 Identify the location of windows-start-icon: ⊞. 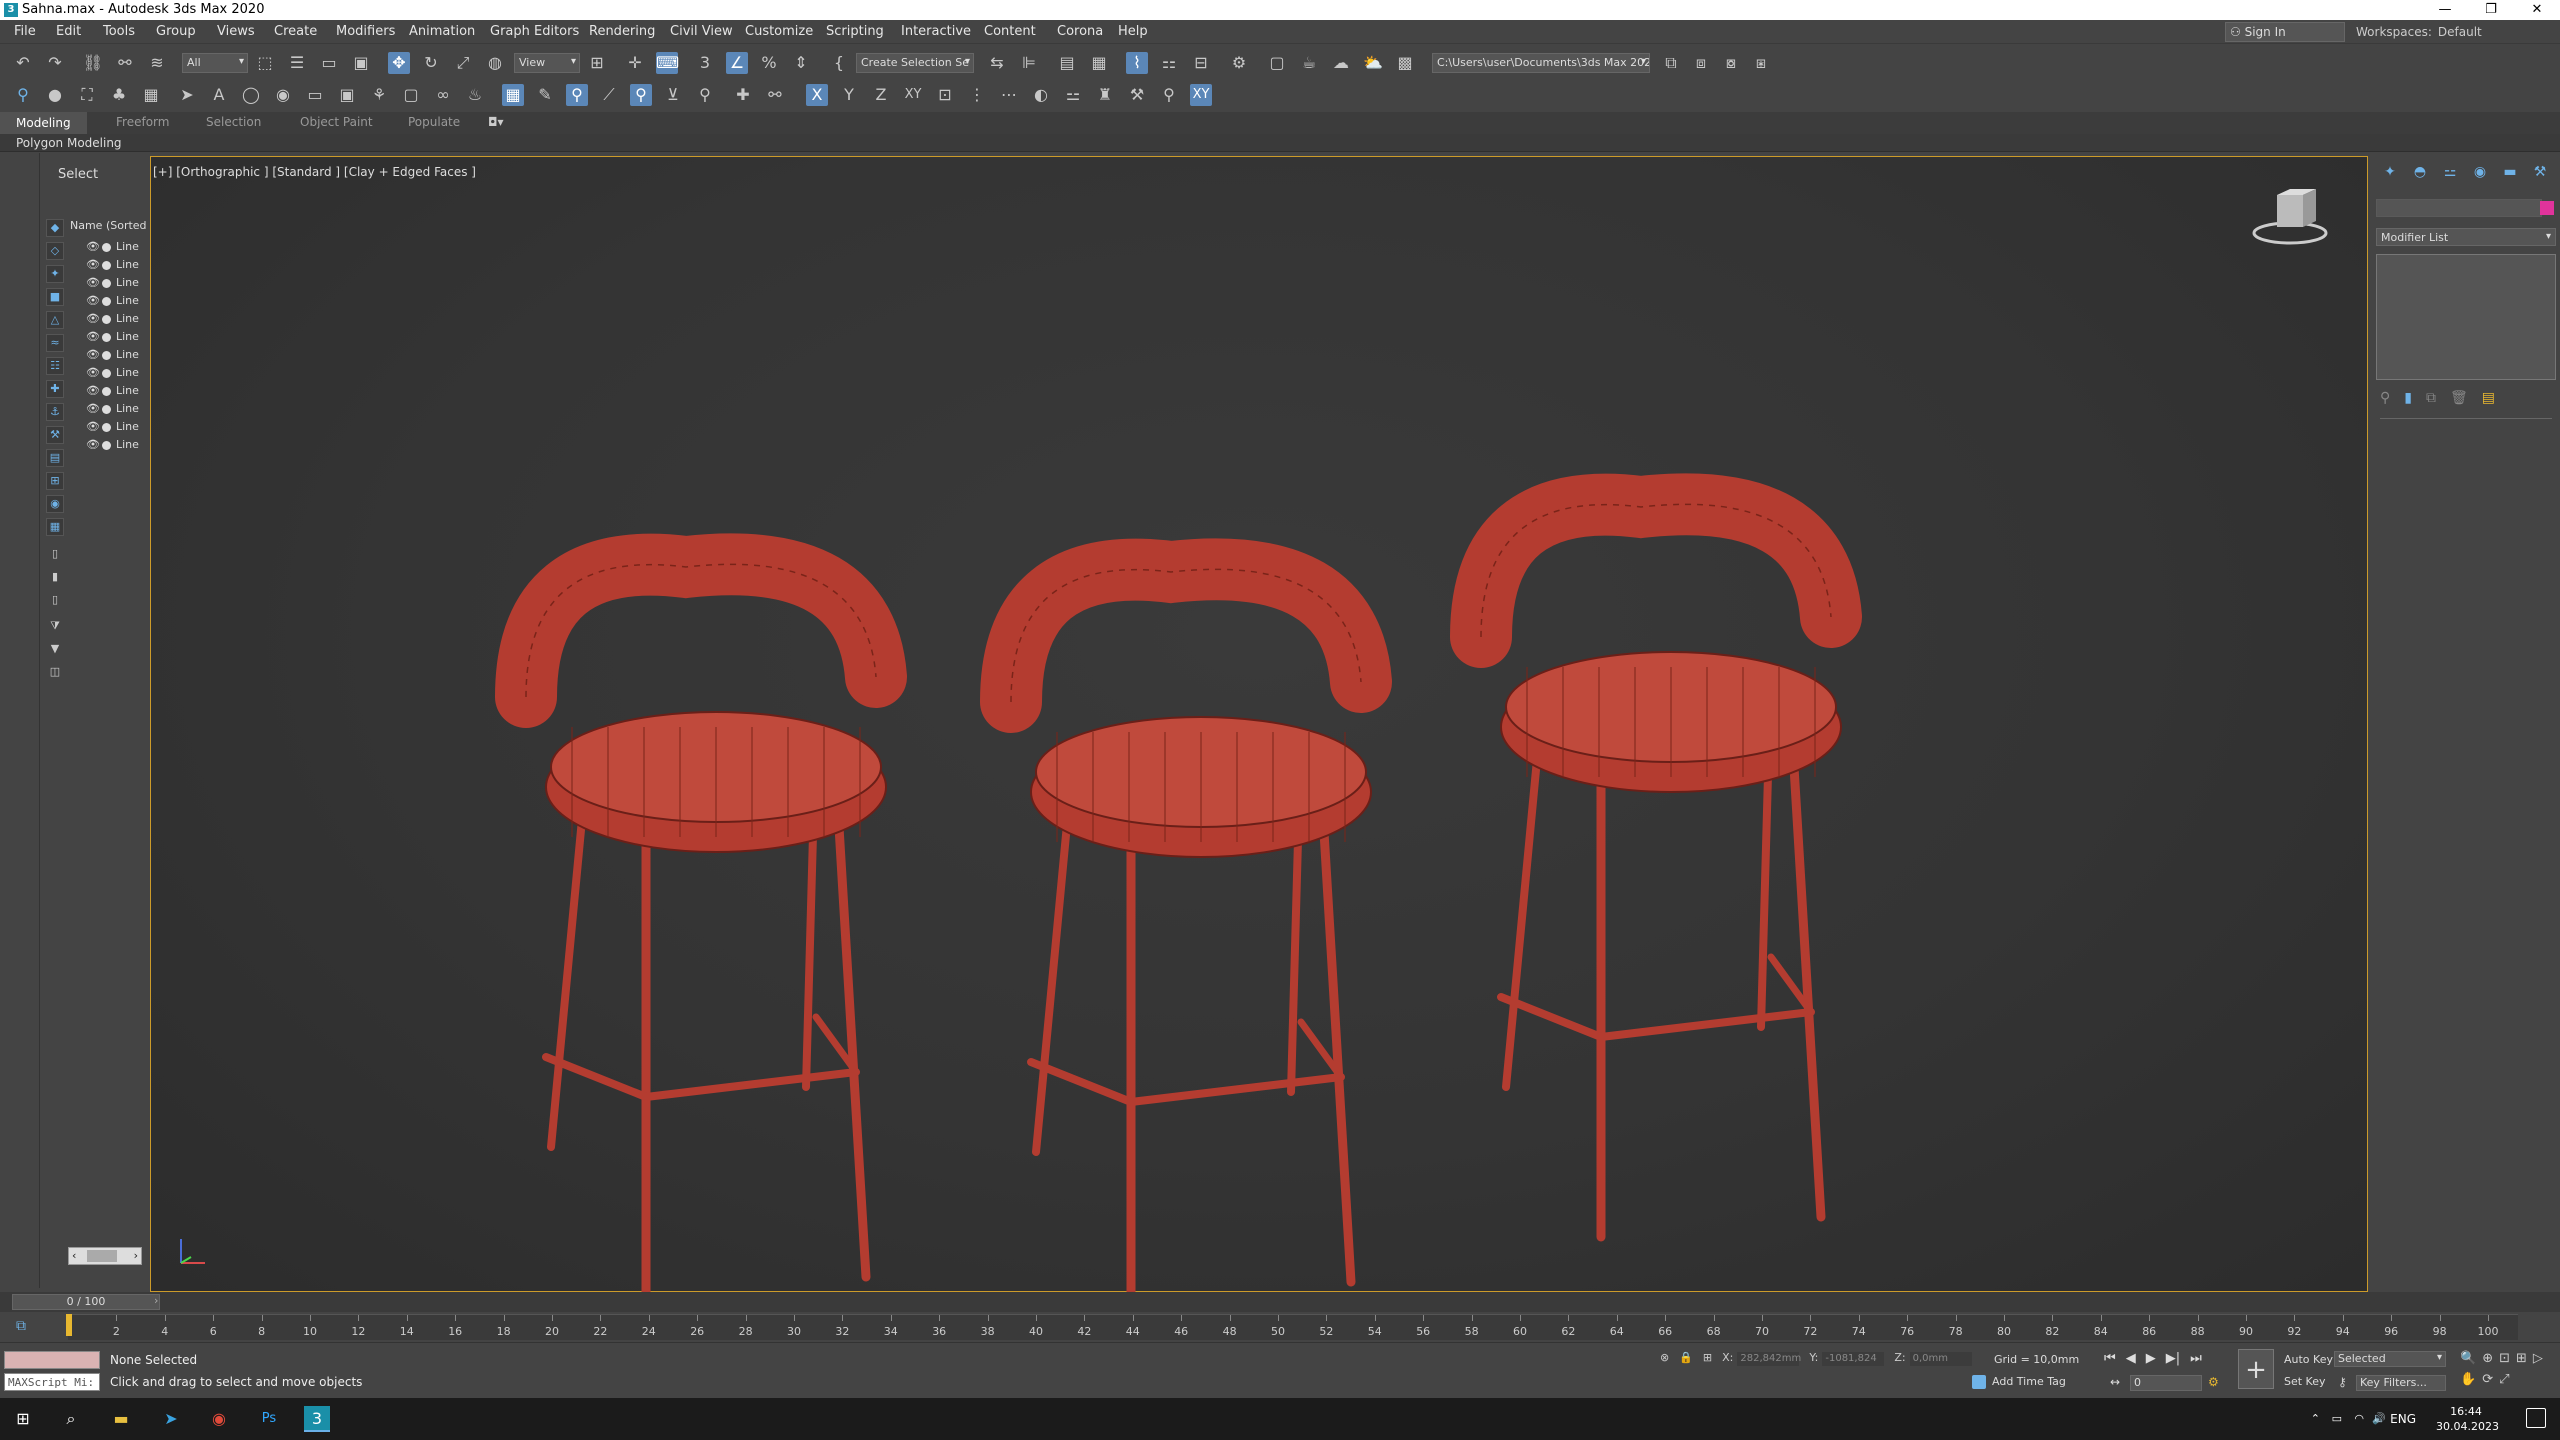
(23, 1419).